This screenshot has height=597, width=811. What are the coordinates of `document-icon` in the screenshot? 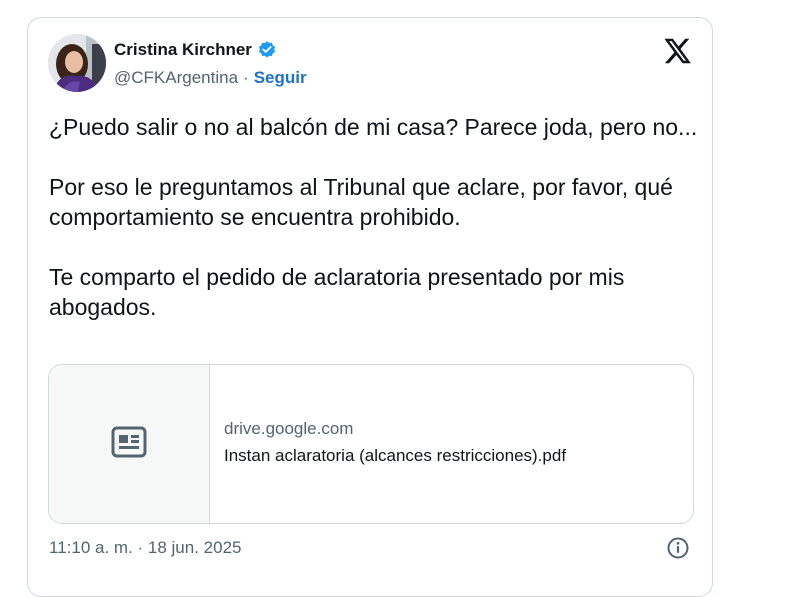 It's located at (129, 444).